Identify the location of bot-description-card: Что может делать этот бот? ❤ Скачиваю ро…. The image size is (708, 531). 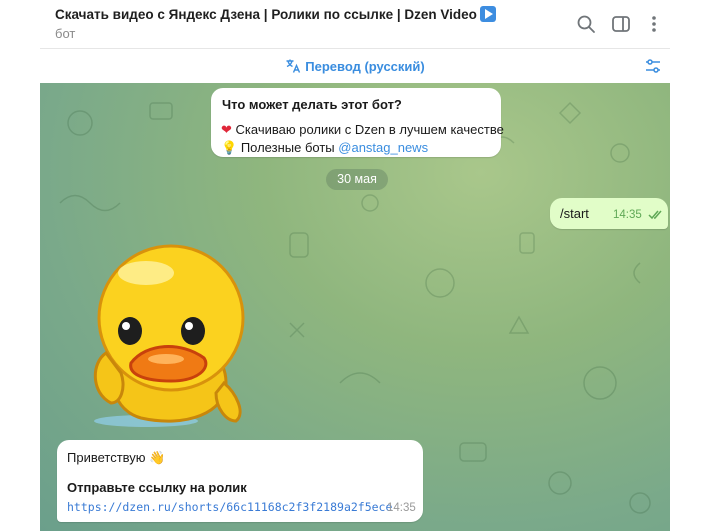
(357, 122).